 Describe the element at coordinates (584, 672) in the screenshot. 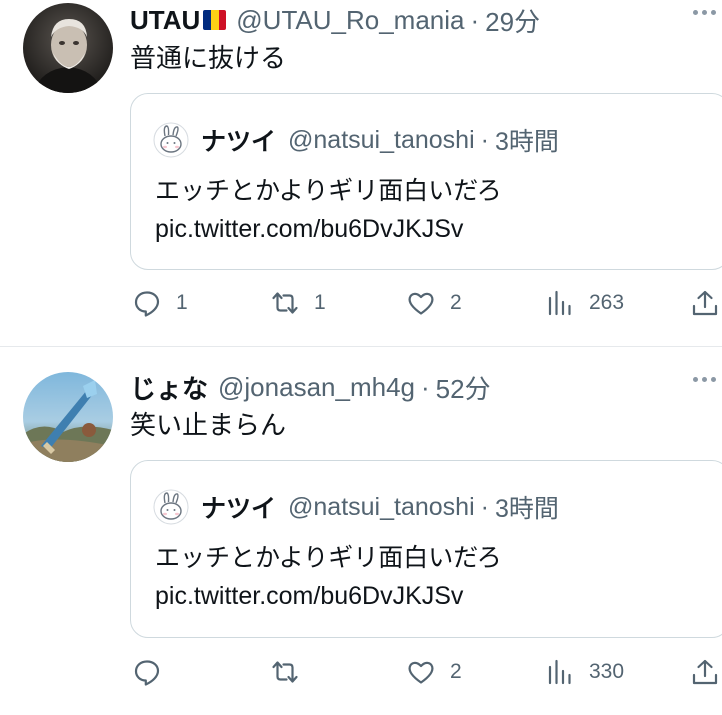

I see `views-button: 330` at that location.